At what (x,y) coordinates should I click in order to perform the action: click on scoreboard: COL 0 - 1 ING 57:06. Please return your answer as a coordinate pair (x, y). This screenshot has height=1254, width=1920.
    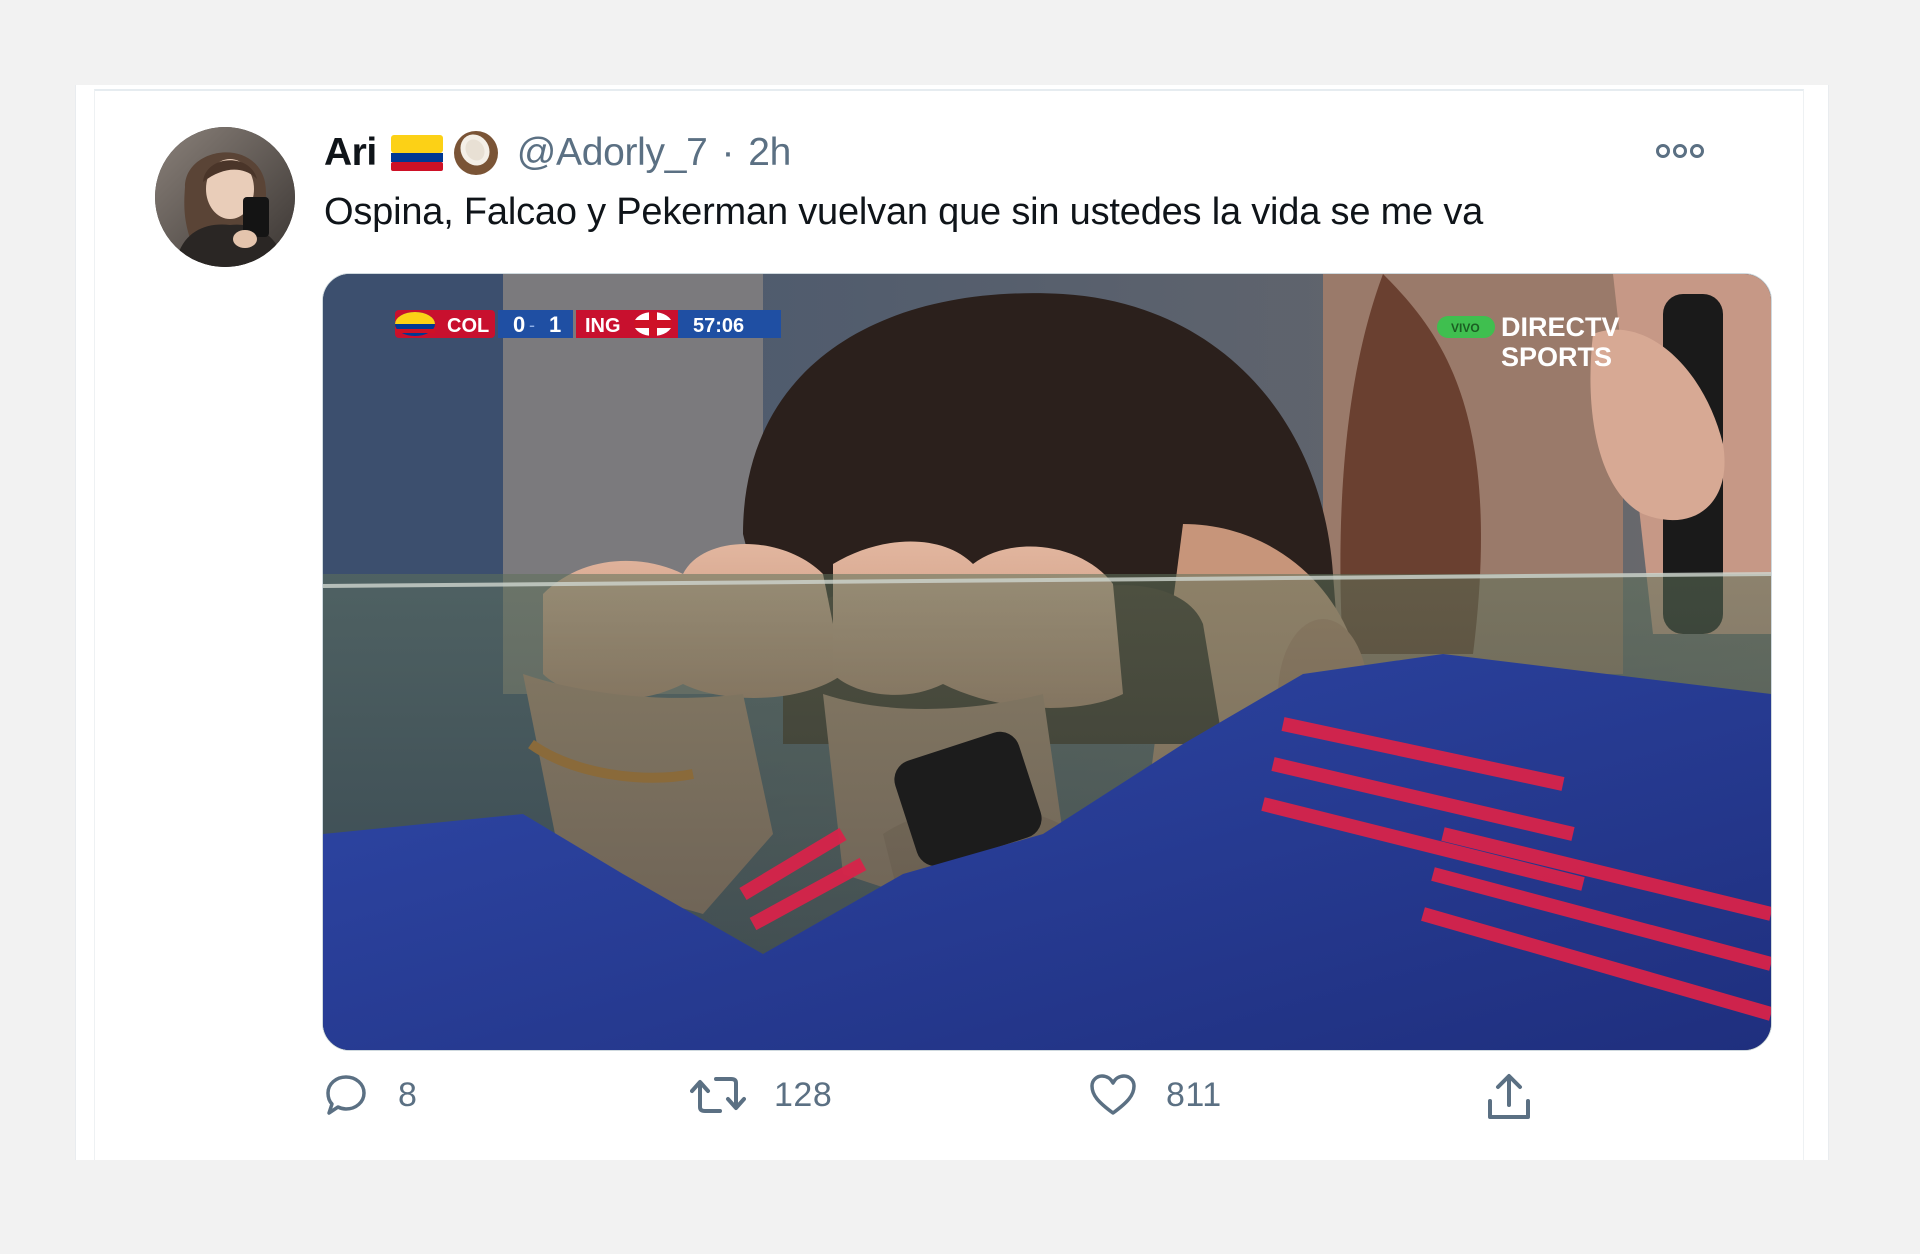
    Looking at the image, I should click on (588, 324).